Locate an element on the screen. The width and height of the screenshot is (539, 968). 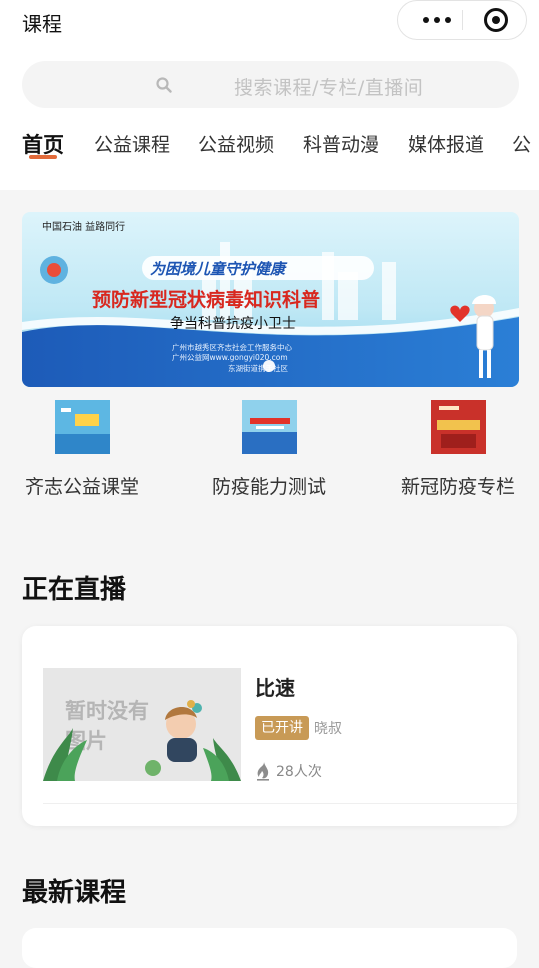
placeholder-illustration is located at coordinates (142, 740).